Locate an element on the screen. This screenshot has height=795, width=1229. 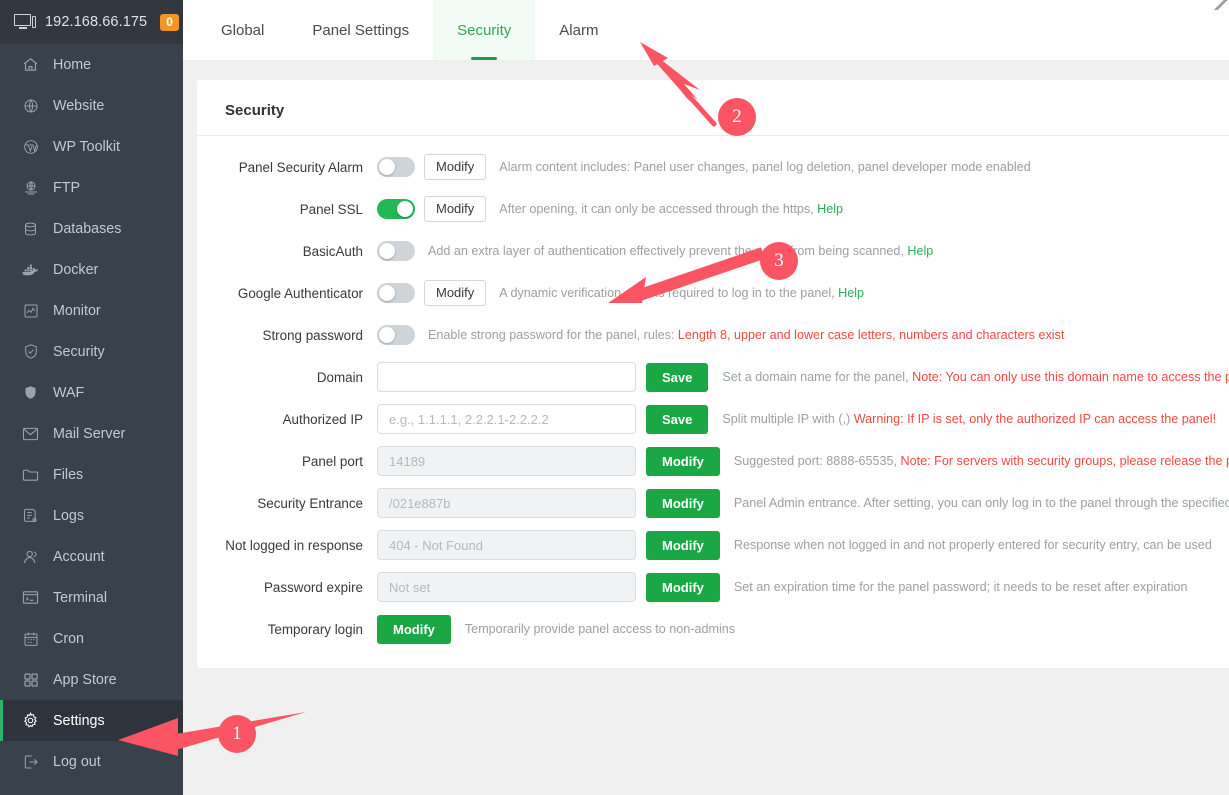
google-authenticator-toggle is located at coordinates (396, 293).